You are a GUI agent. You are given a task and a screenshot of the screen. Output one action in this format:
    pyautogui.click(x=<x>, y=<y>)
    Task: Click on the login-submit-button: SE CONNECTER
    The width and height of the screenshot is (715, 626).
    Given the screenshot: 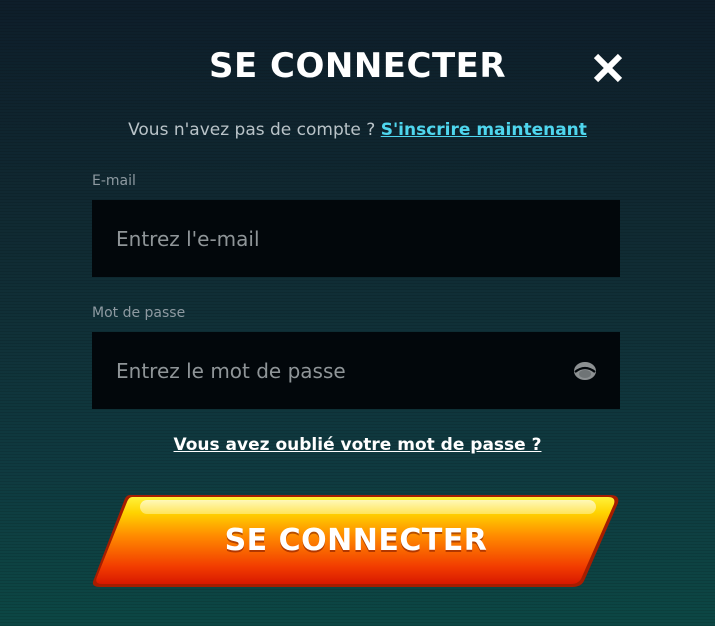 What is the action you would take?
    pyautogui.click(x=356, y=541)
    